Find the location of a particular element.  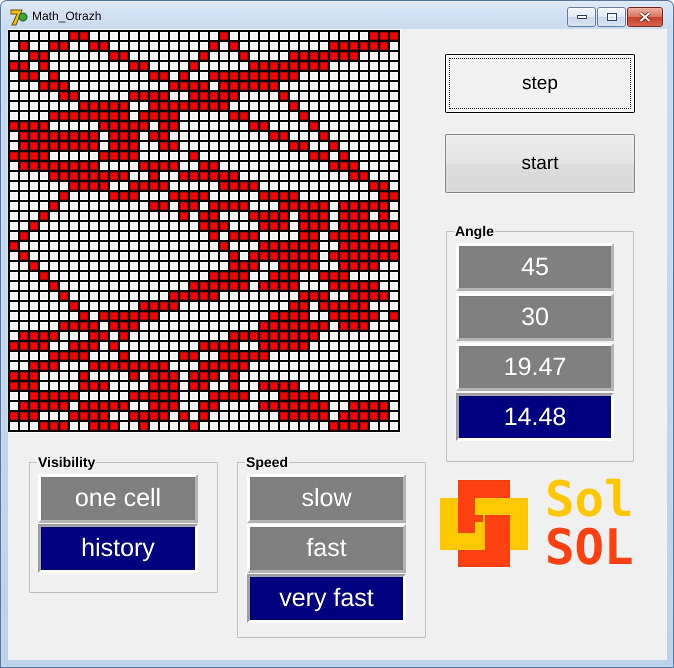

logo-text: Sol is located at coordinates (589, 500).